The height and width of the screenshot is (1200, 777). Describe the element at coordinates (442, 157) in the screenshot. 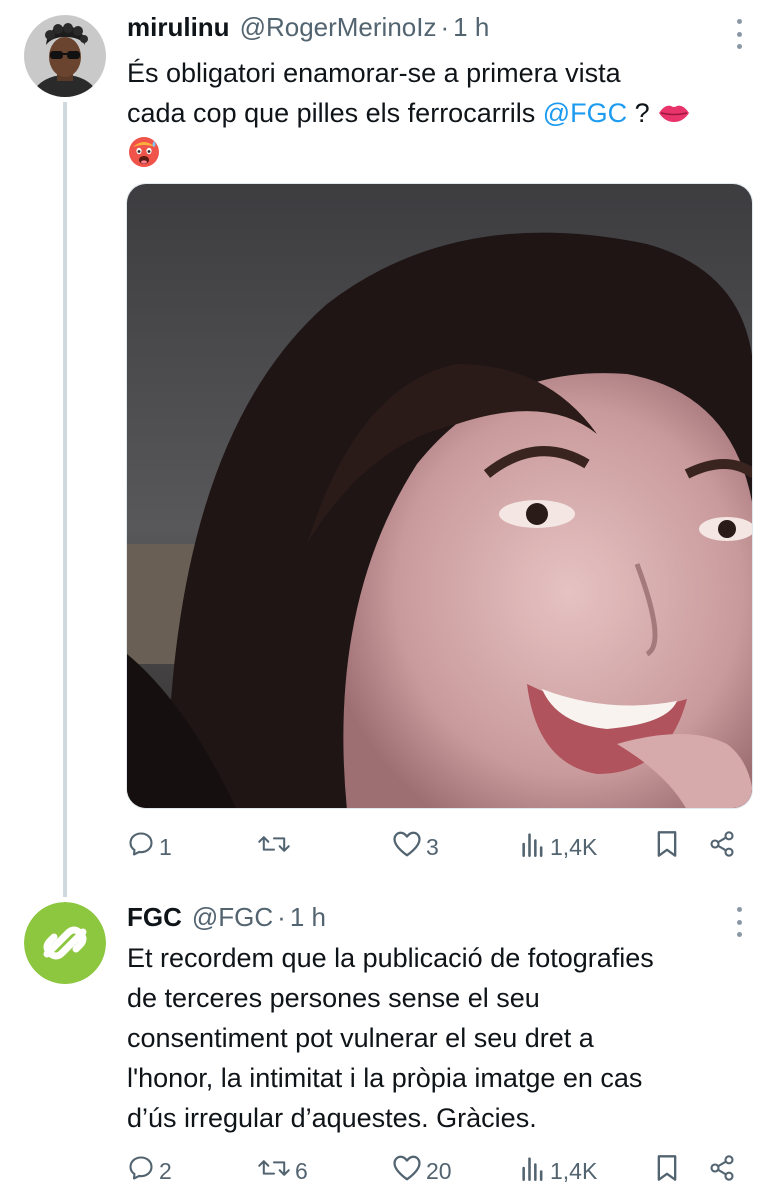

I see `tweet-text-line` at that location.